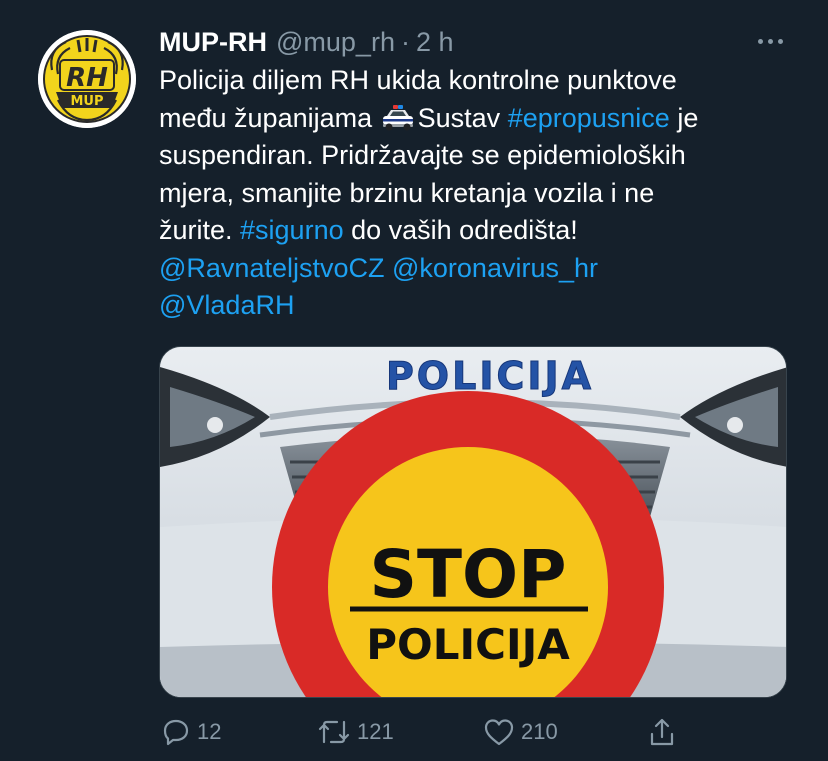 The height and width of the screenshot is (761, 828). I want to click on text-fragment: Sustav, so click(462, 117).